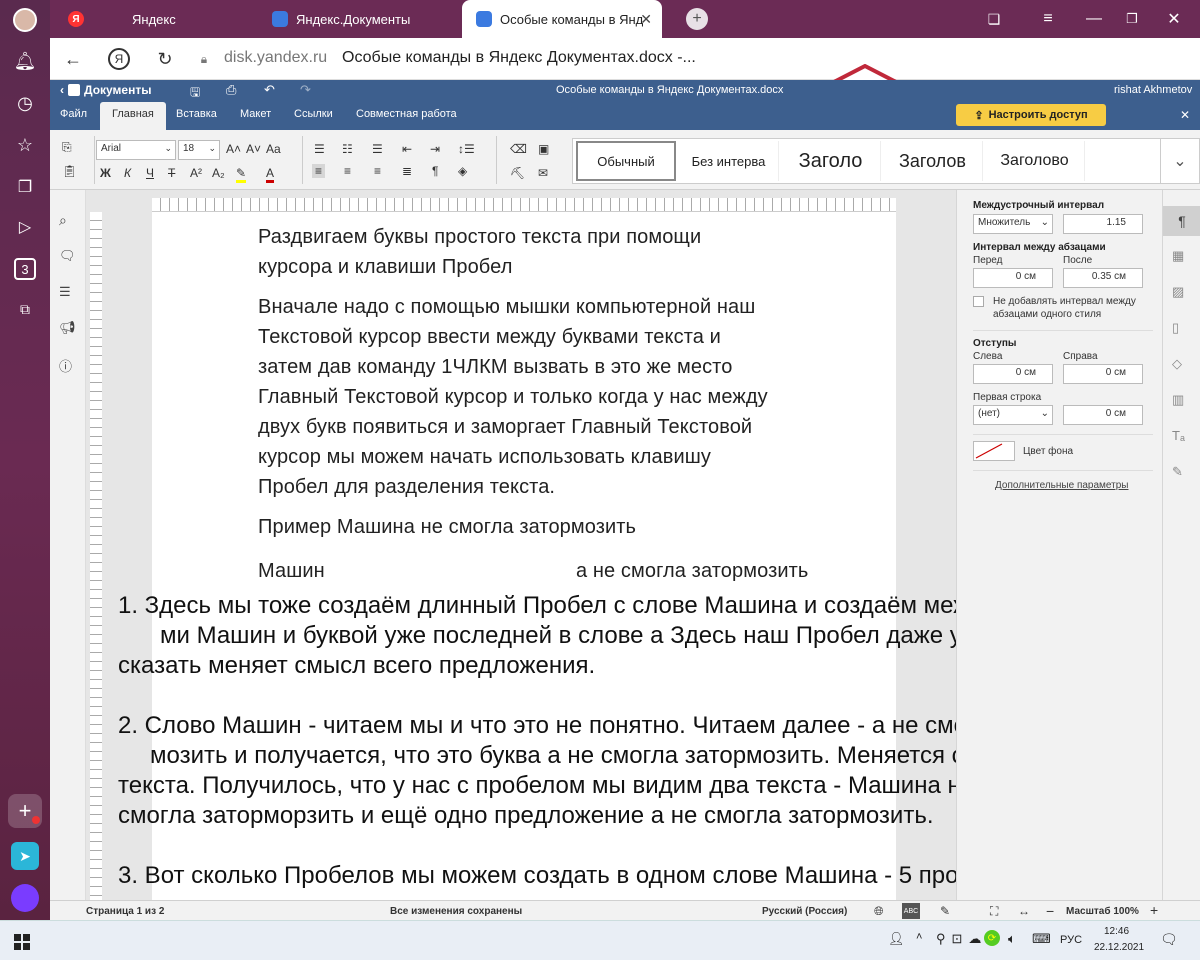 The image size is (1200, 960). I want to click on align-right-icon: ≡, so click(377, 171).